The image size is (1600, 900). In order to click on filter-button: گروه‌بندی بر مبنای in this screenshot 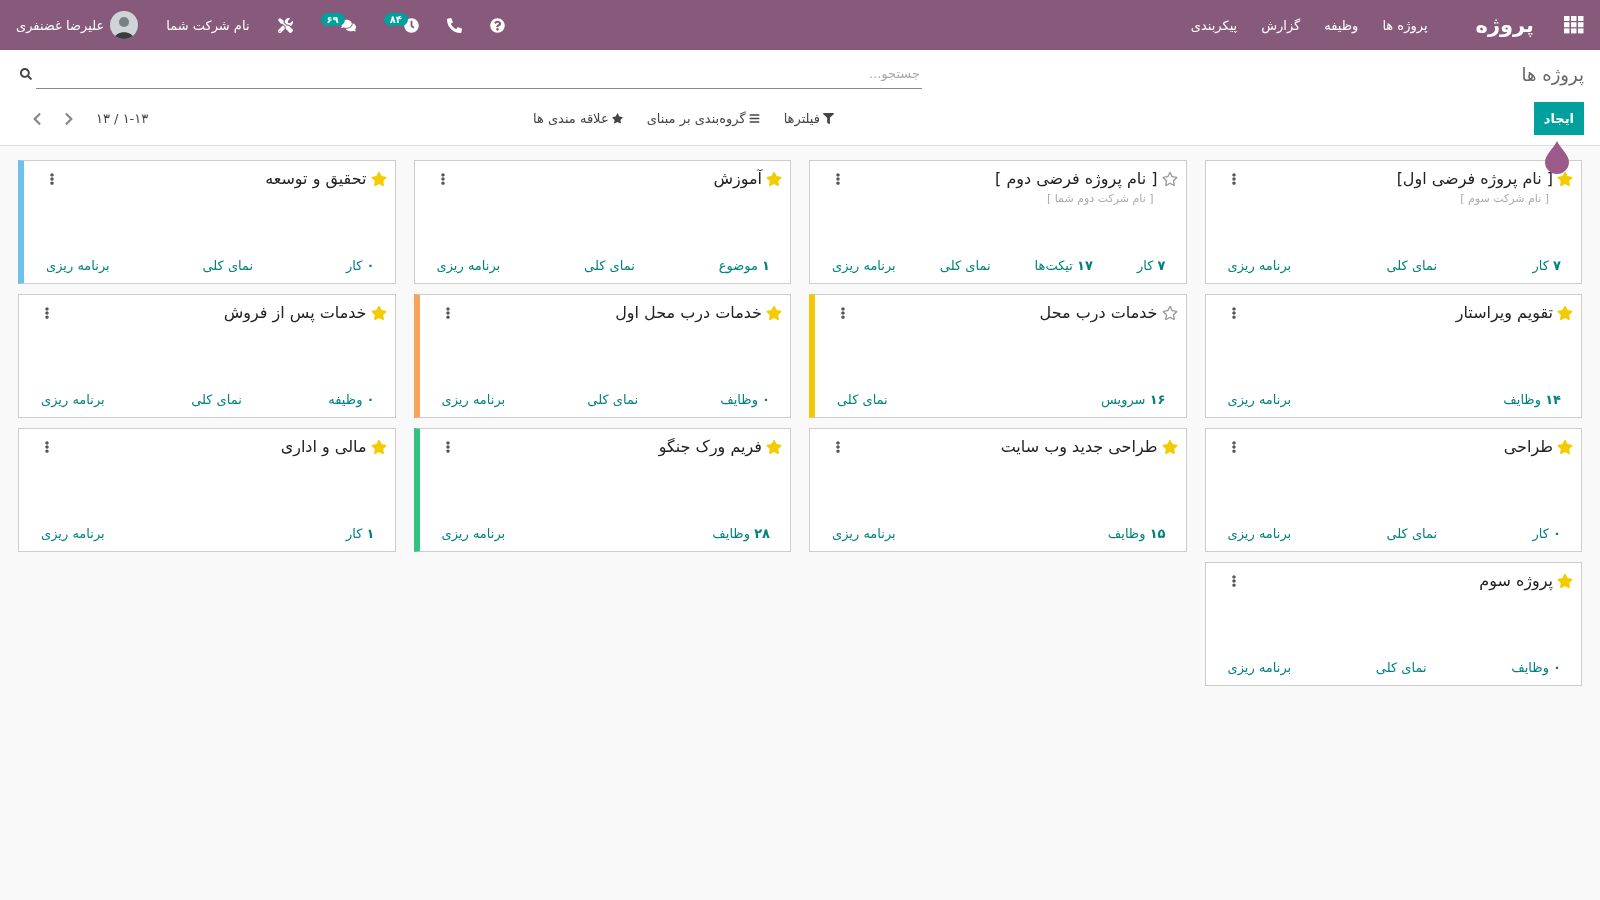, I will do `click(703, 118)`.